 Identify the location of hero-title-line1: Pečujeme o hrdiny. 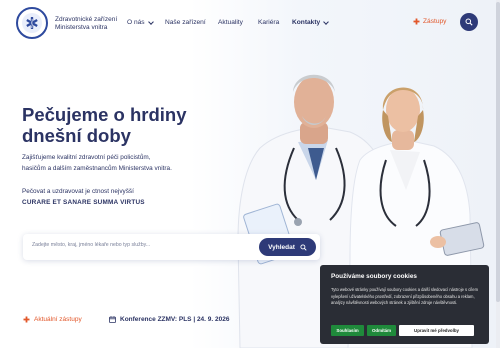
(104, 114).